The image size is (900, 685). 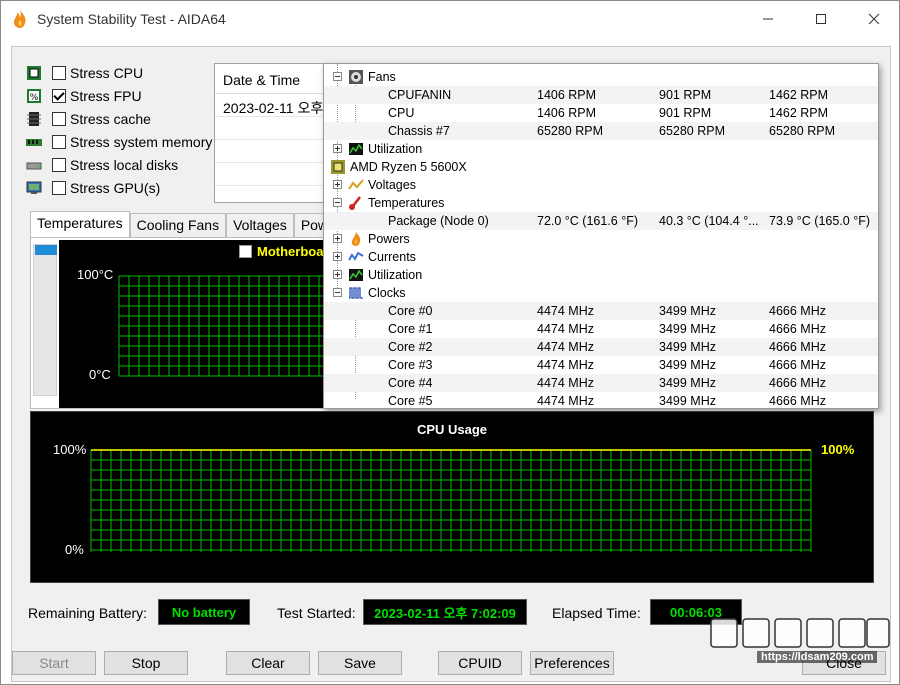 What do you see at coordinates (410, 329) in the screenshot?
I see `sensor-name: Core #1` at bounding box center [410, 329].